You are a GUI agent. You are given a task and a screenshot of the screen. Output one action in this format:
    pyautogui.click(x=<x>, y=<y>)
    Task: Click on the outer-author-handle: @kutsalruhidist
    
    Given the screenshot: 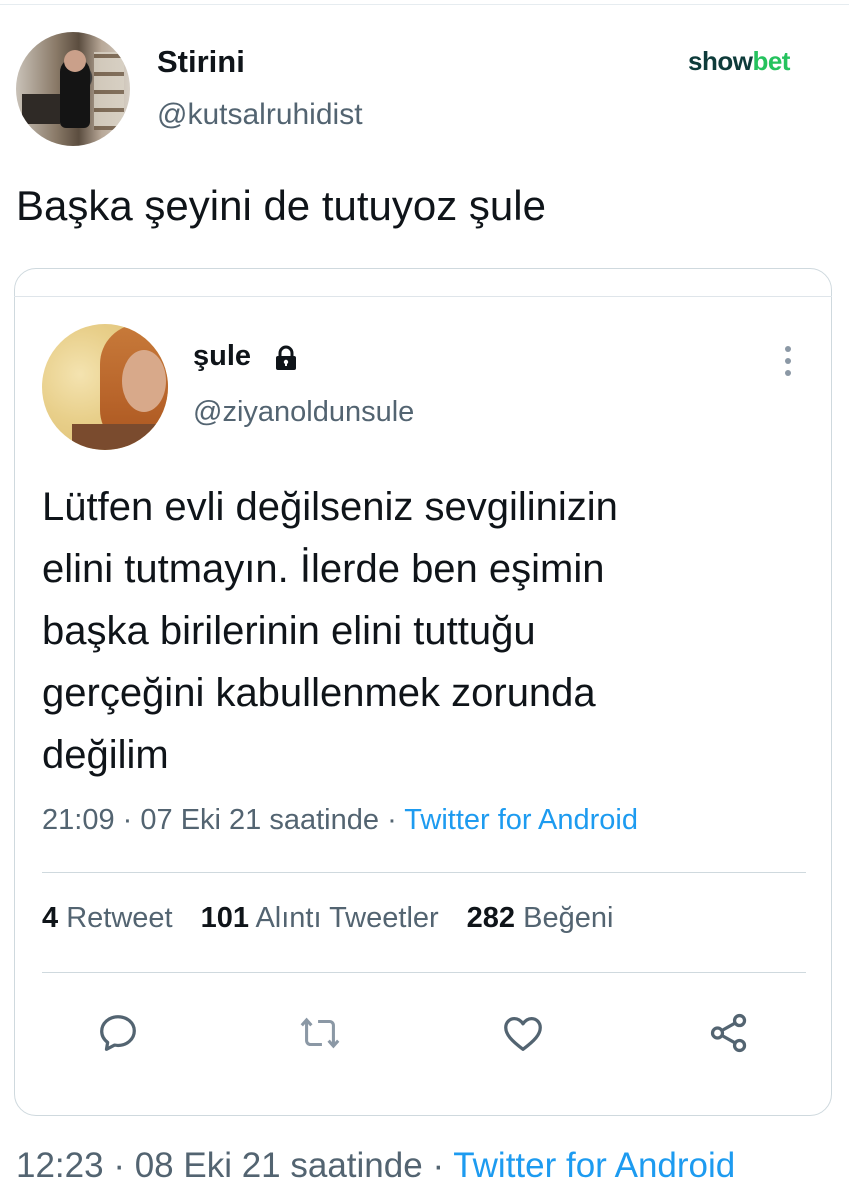 What is the action you would take?
    pyautogui.click(x=260, y=115)
    